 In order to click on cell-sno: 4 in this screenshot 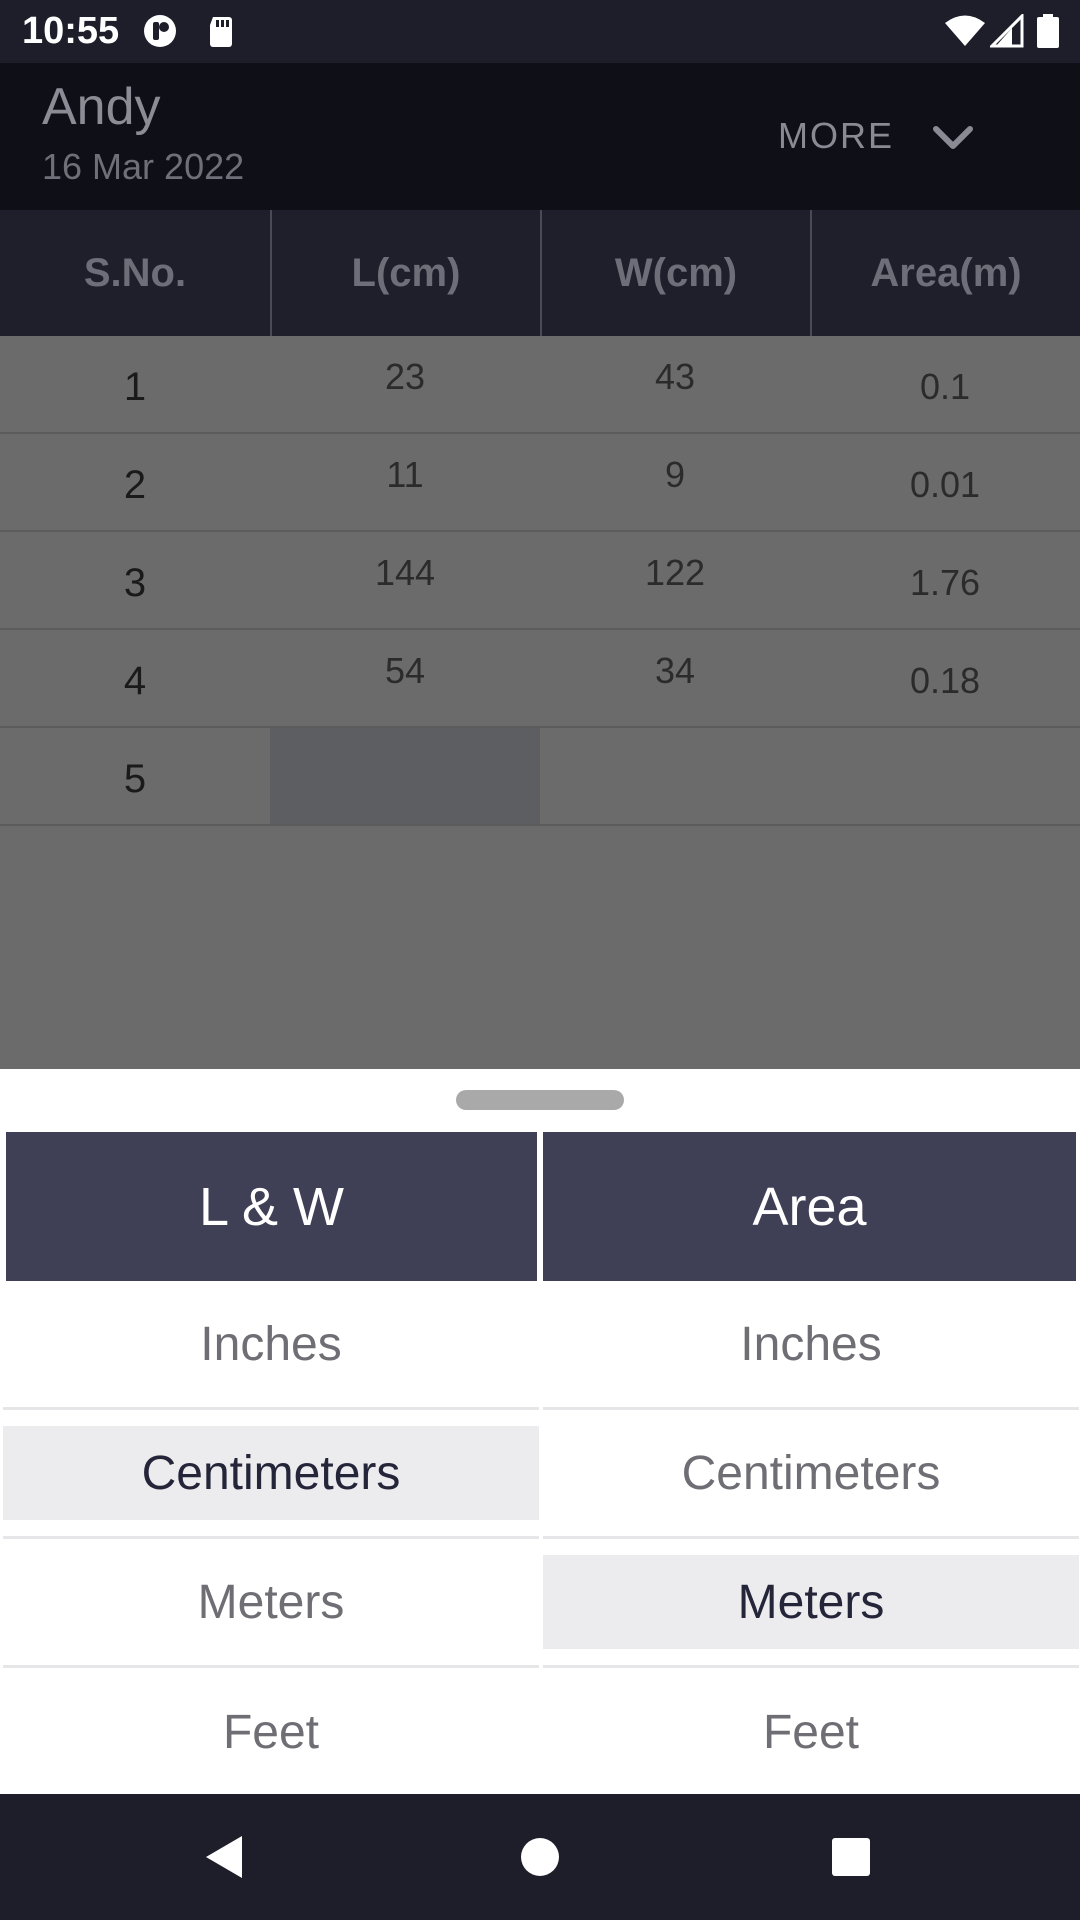, I will do `click(135, 678)`.